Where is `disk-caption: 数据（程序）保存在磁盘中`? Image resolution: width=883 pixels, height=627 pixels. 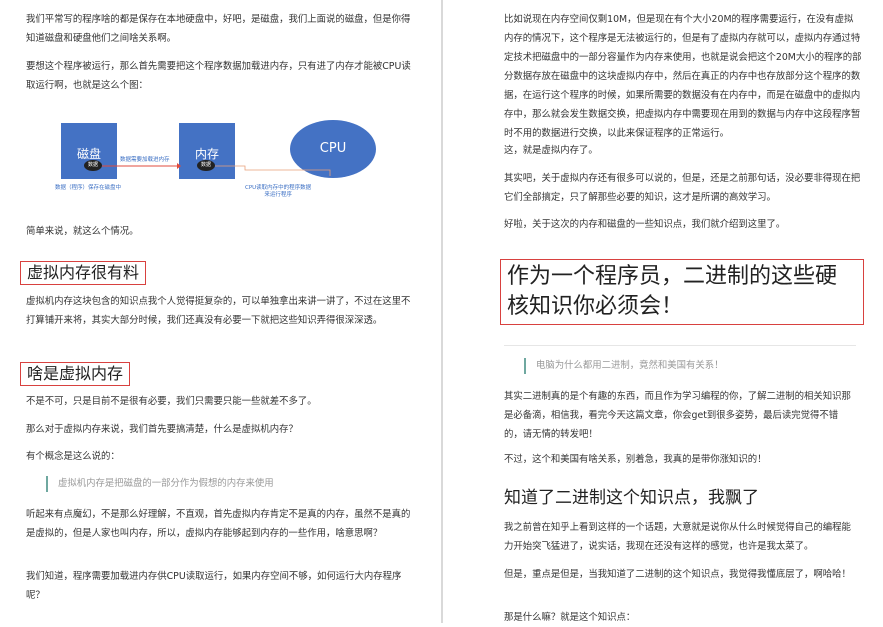 disk-caption: 数据（程序）保存在磁盘中 is located at coordinates (88, 188).